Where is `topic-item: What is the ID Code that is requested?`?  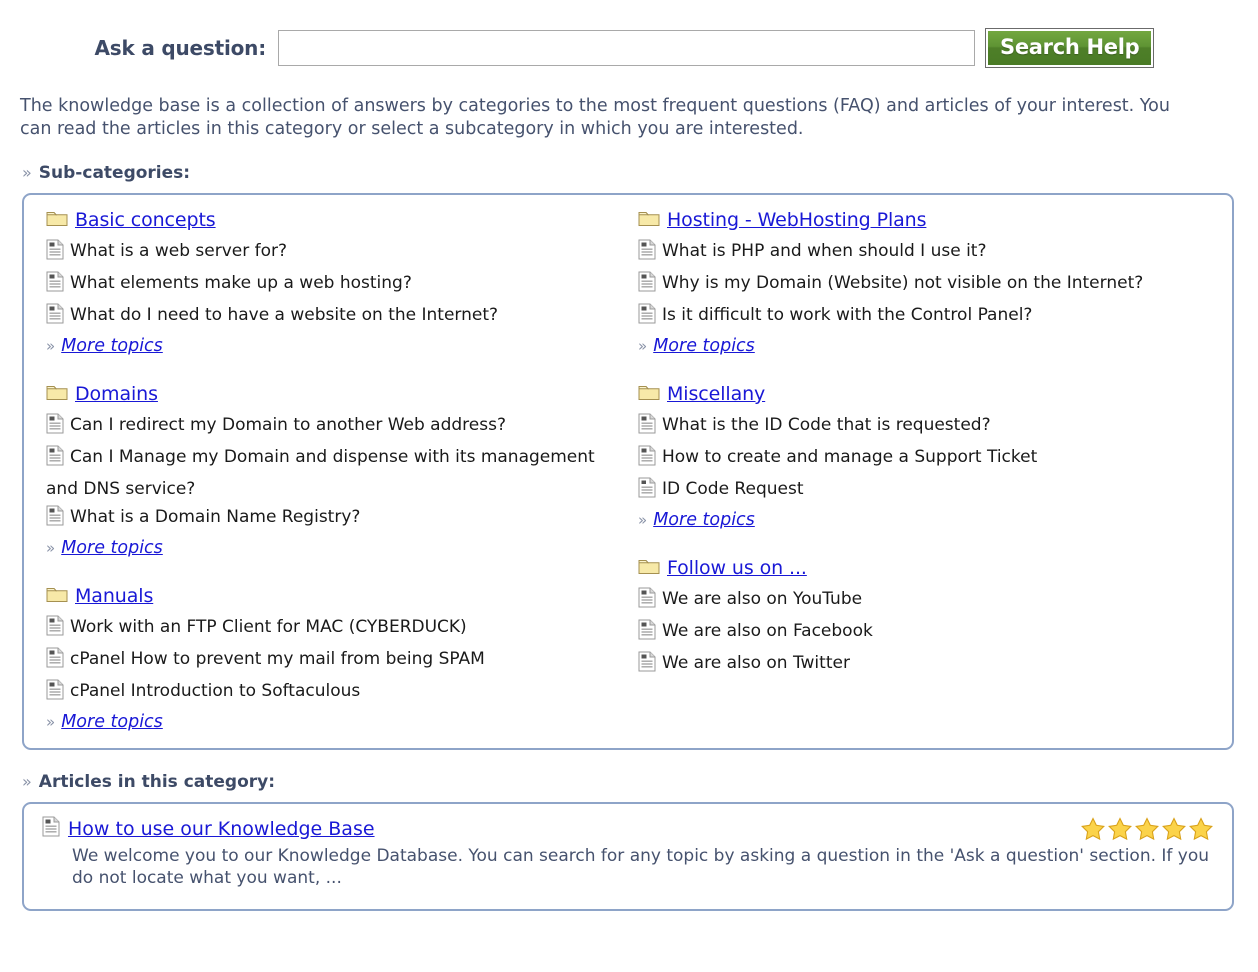 topic-item: What is the ID Code that is requested? is located at coordinates (927, 427).